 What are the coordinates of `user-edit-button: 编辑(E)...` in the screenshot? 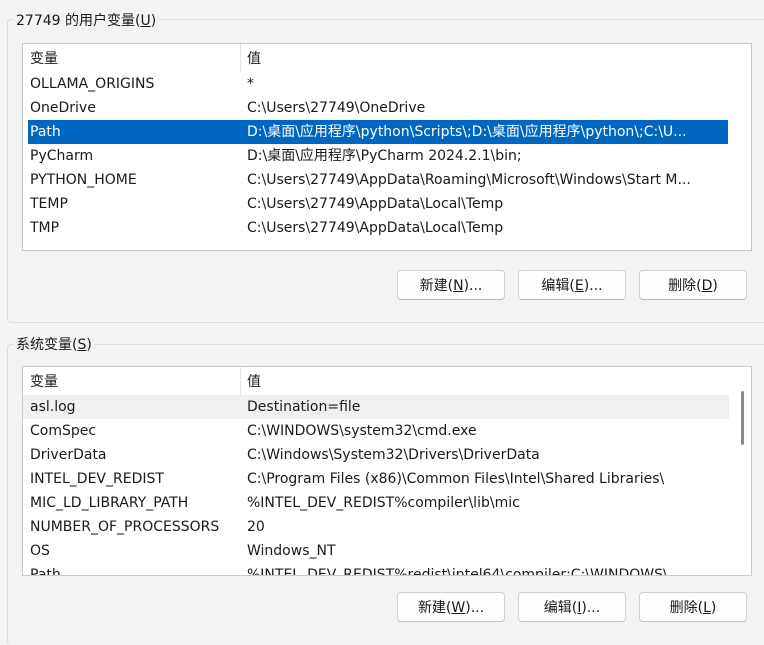 It's located at (572, 285).